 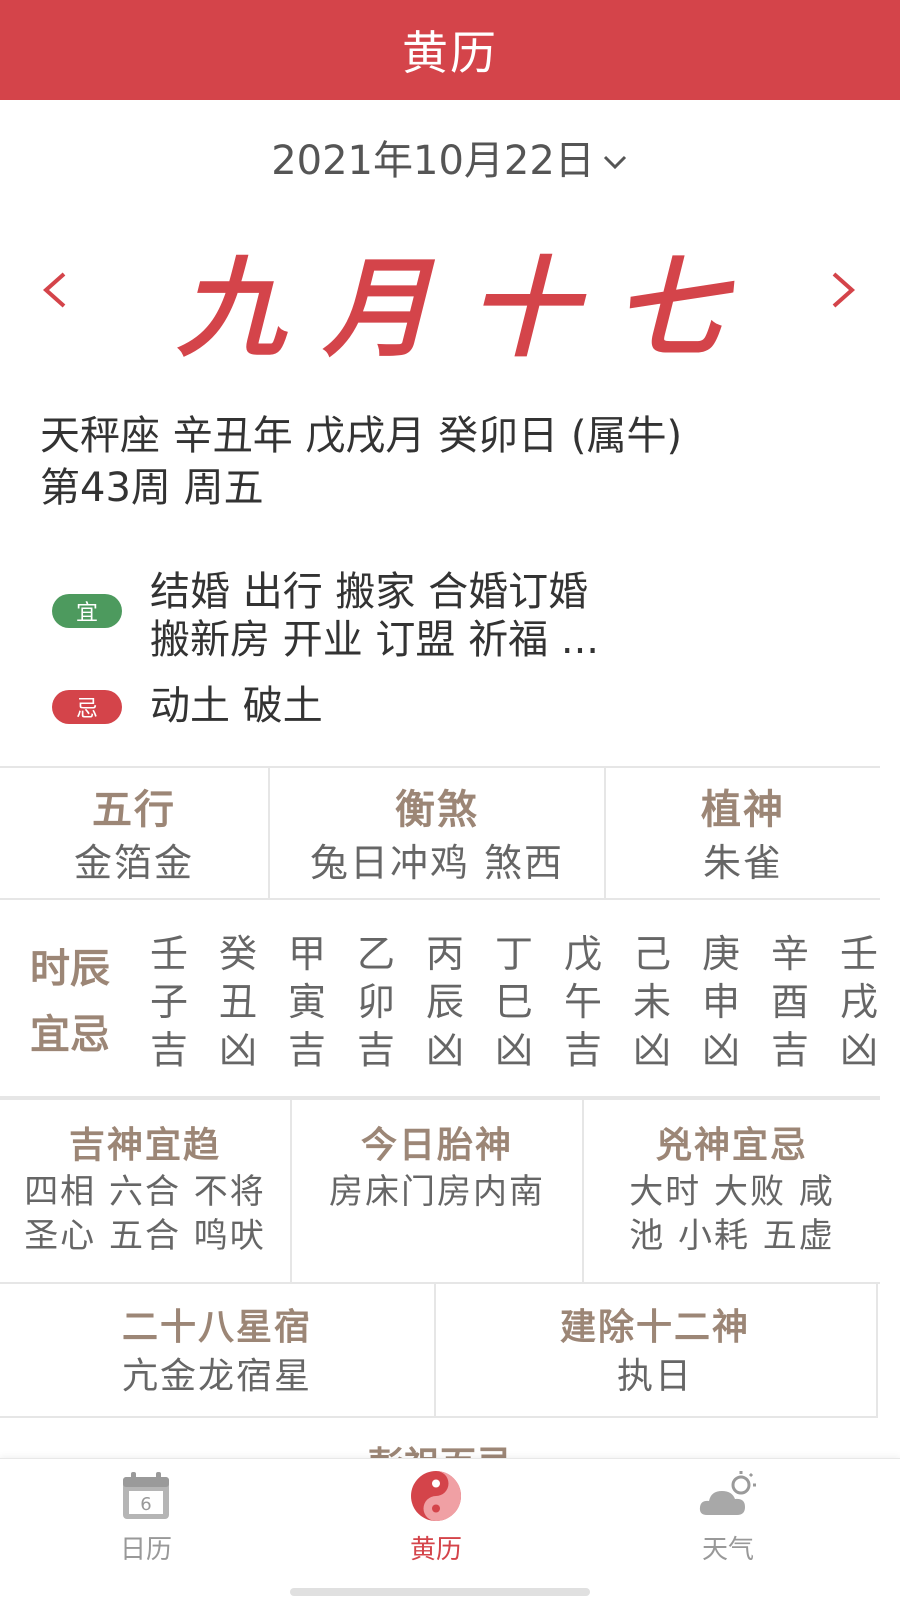 I want to click on hour-column: 乙卯吉, so click(x=391, y=1002).